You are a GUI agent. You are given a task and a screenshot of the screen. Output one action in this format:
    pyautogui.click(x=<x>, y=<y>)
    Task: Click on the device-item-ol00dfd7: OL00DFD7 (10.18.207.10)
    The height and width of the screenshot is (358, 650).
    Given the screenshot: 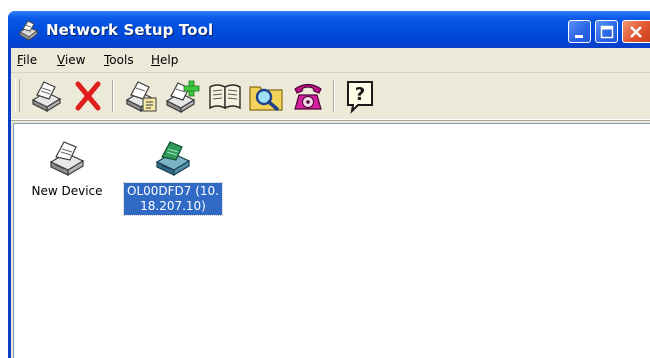 What is the action you would take?
    pyautogui.click(x=173, y=177)
    